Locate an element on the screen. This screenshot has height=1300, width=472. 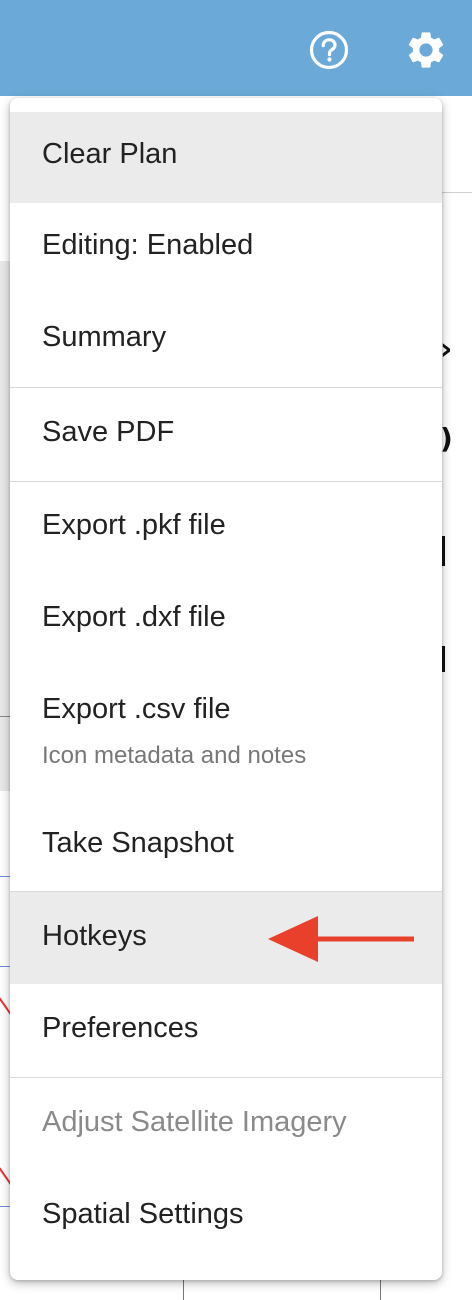
menu-item-summary: Summary is located at coordinates (226, 341).